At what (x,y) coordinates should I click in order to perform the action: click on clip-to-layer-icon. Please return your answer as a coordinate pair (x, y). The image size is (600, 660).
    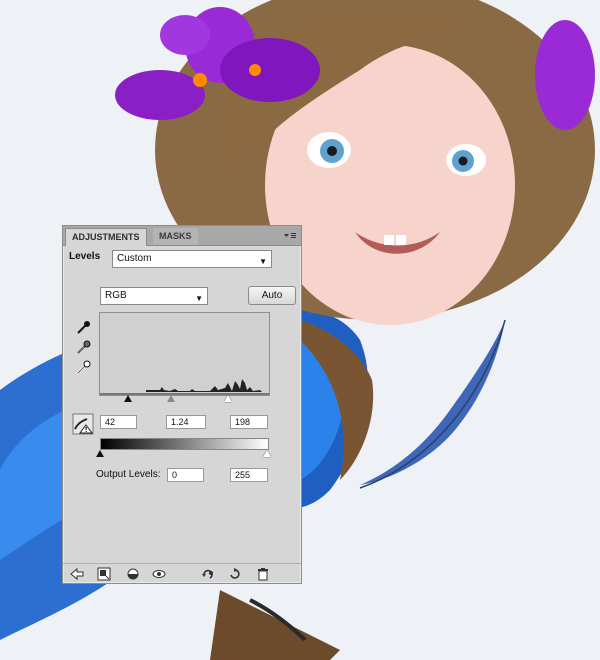
    Looking at the image, I should click on (104, 574).